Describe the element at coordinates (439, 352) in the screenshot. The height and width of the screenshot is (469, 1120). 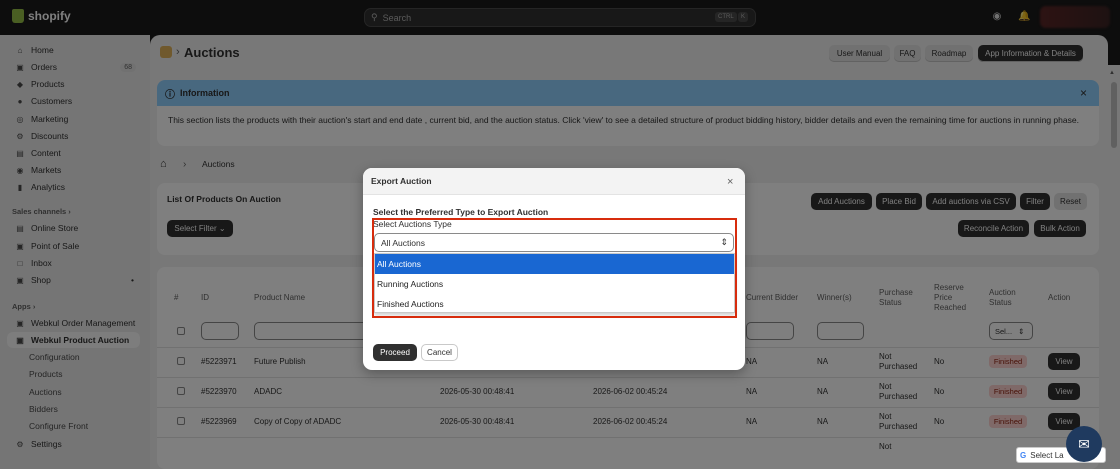
I see `cancel-button: Cancel` at that location.